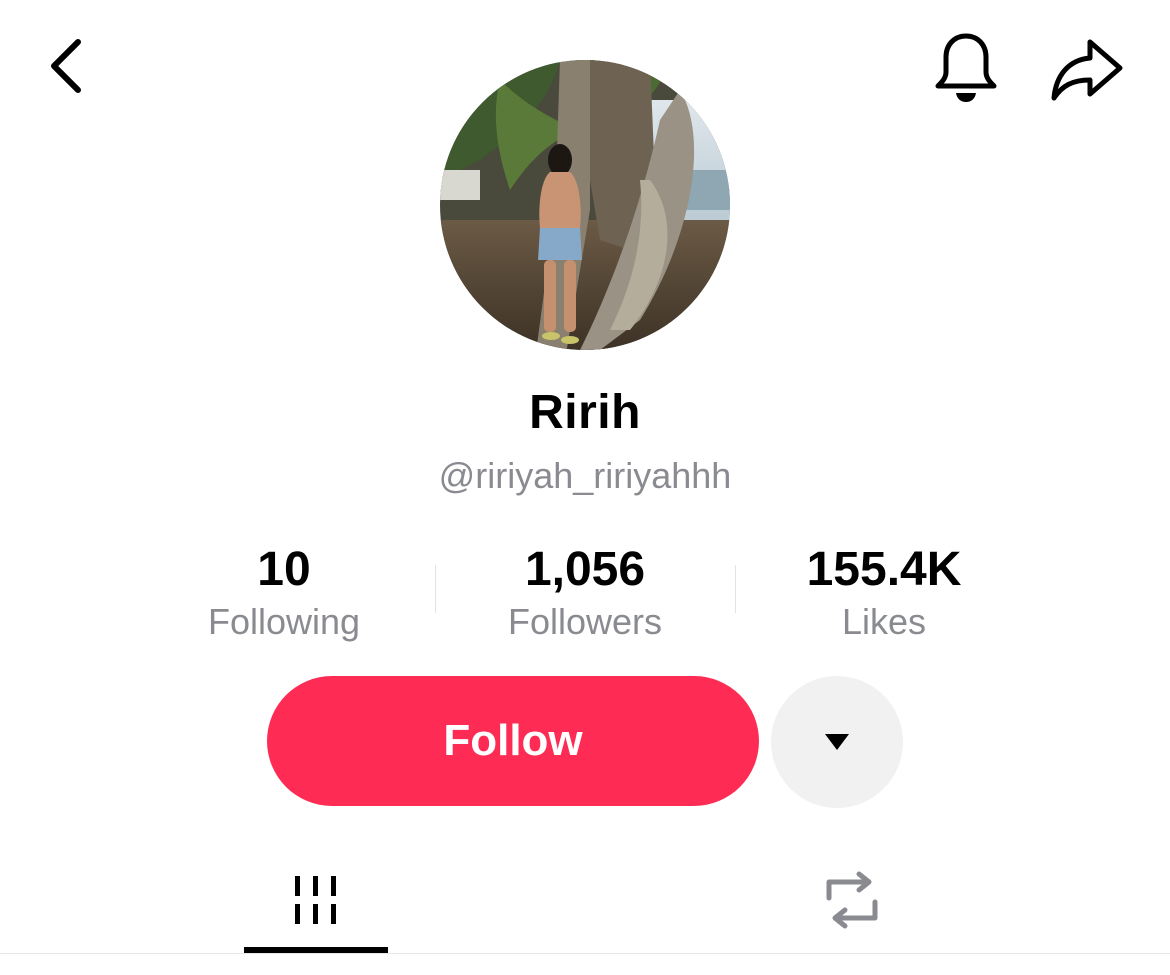 The height and width of the screenshot is (975, 1170). I want to click on notification-button, so click(966, 68).